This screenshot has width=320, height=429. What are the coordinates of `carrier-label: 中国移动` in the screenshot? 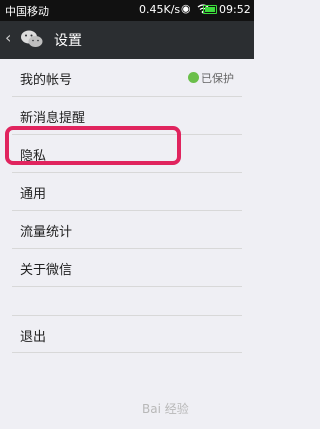 It's located at (27, 11).